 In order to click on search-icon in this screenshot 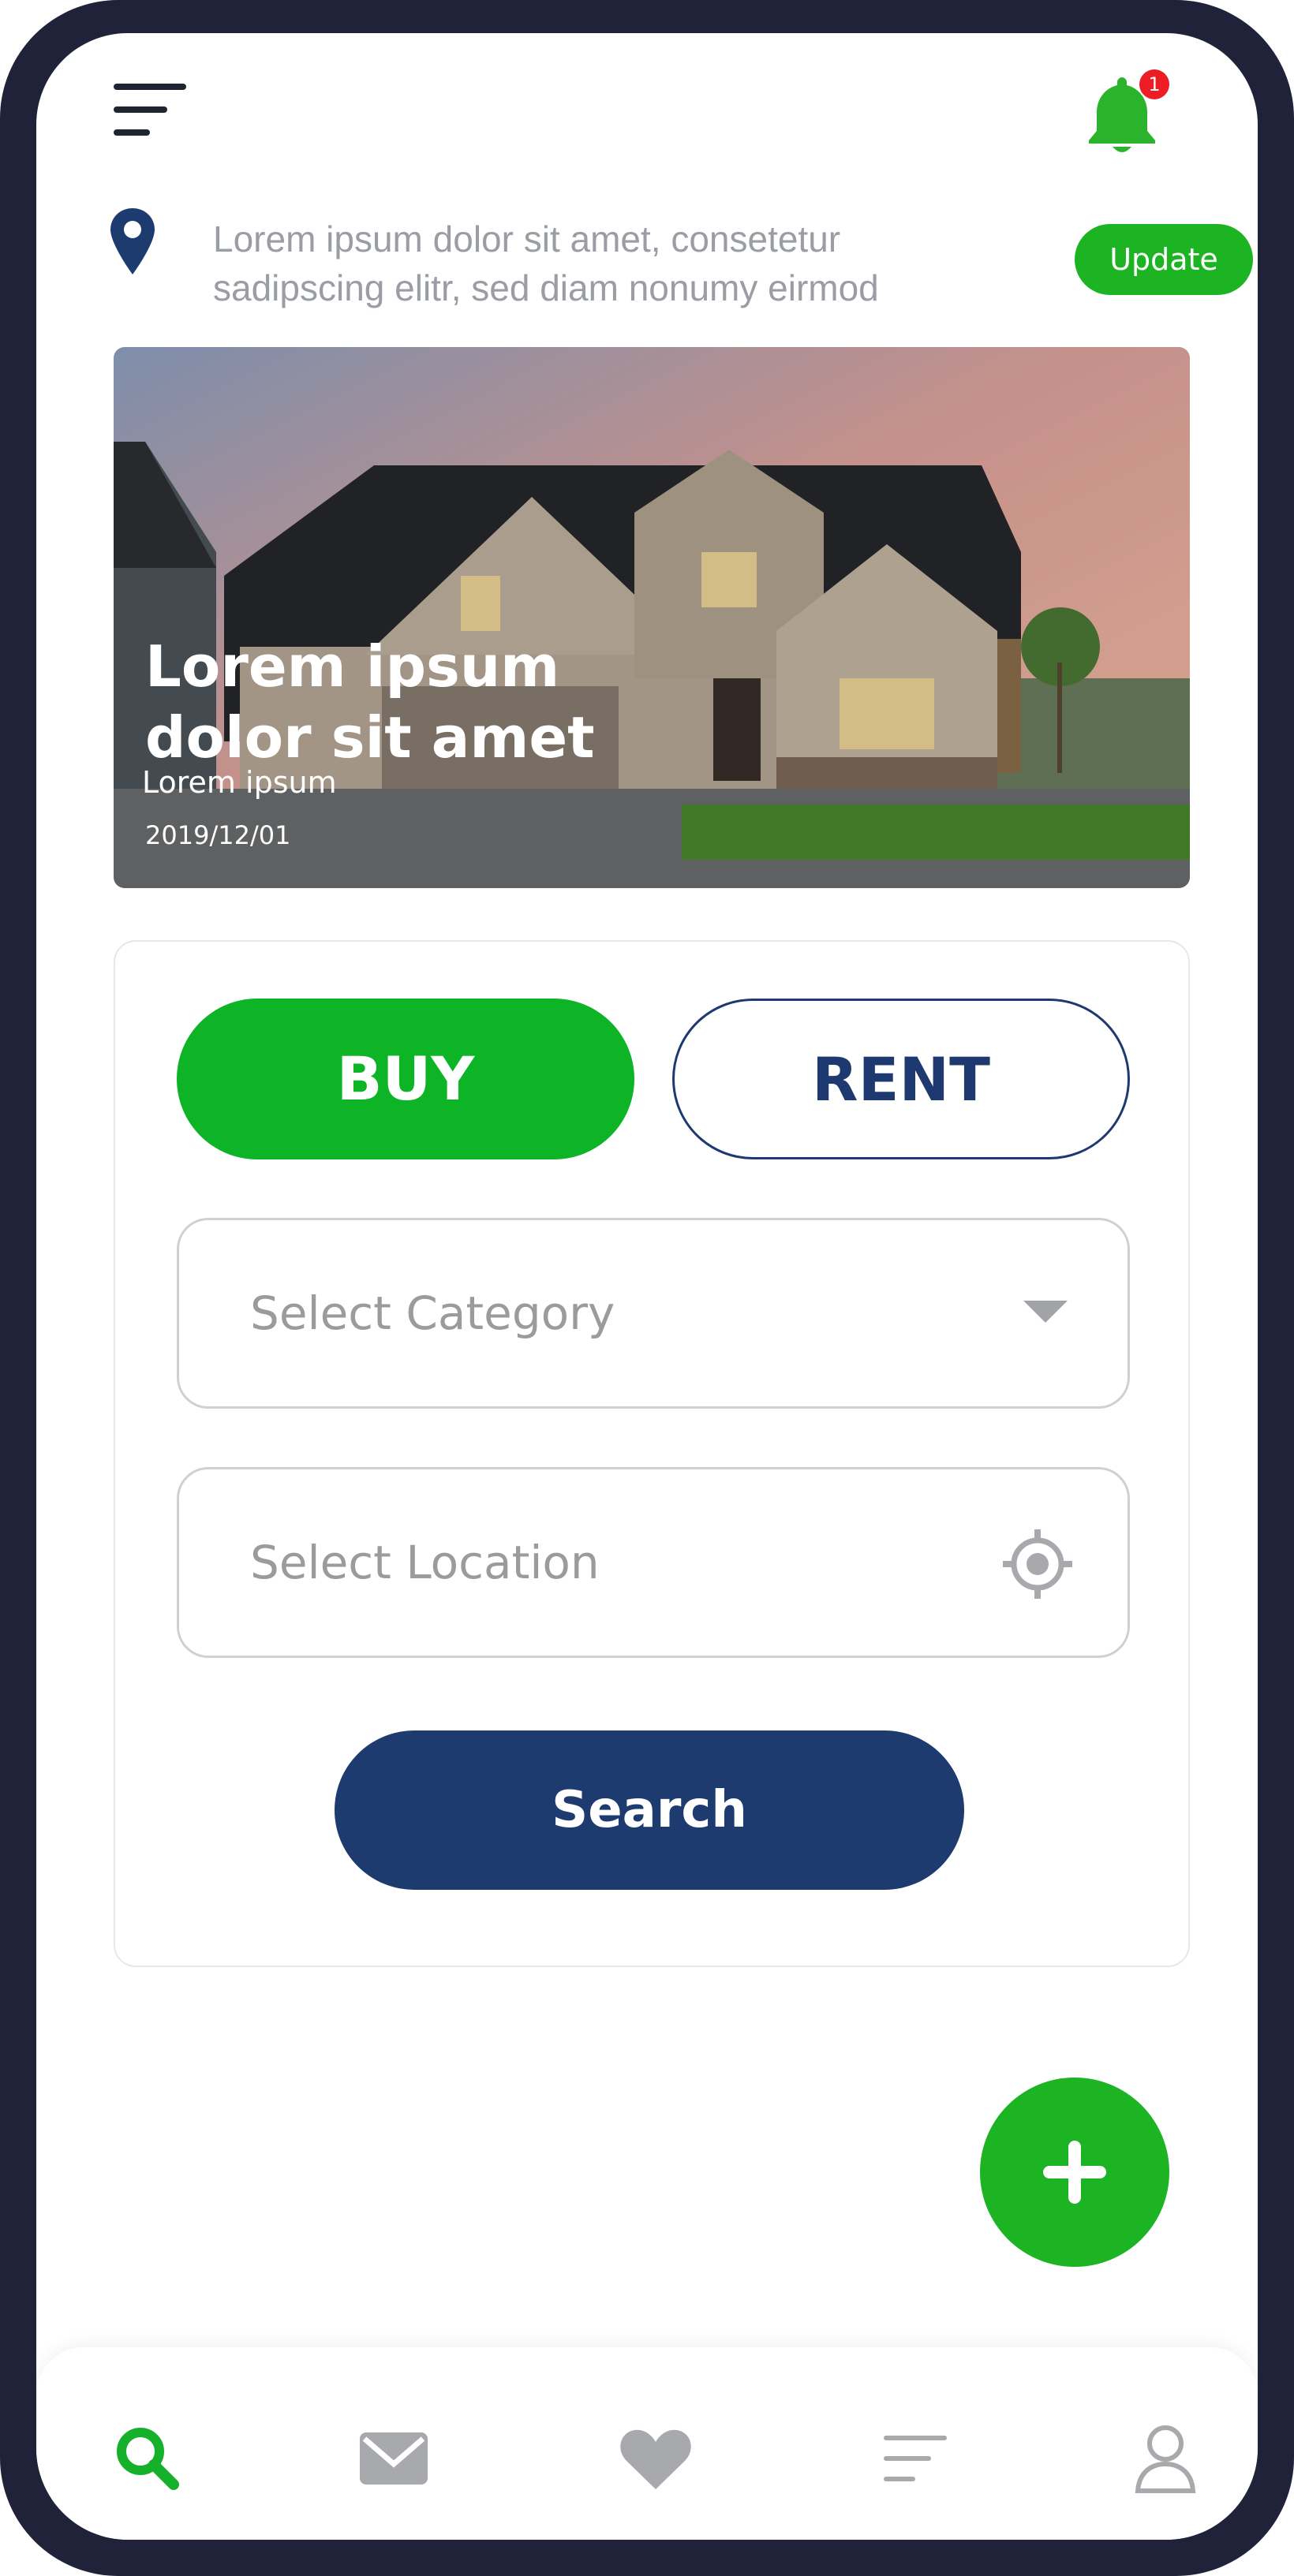, I will do `click(148, 2459)`.